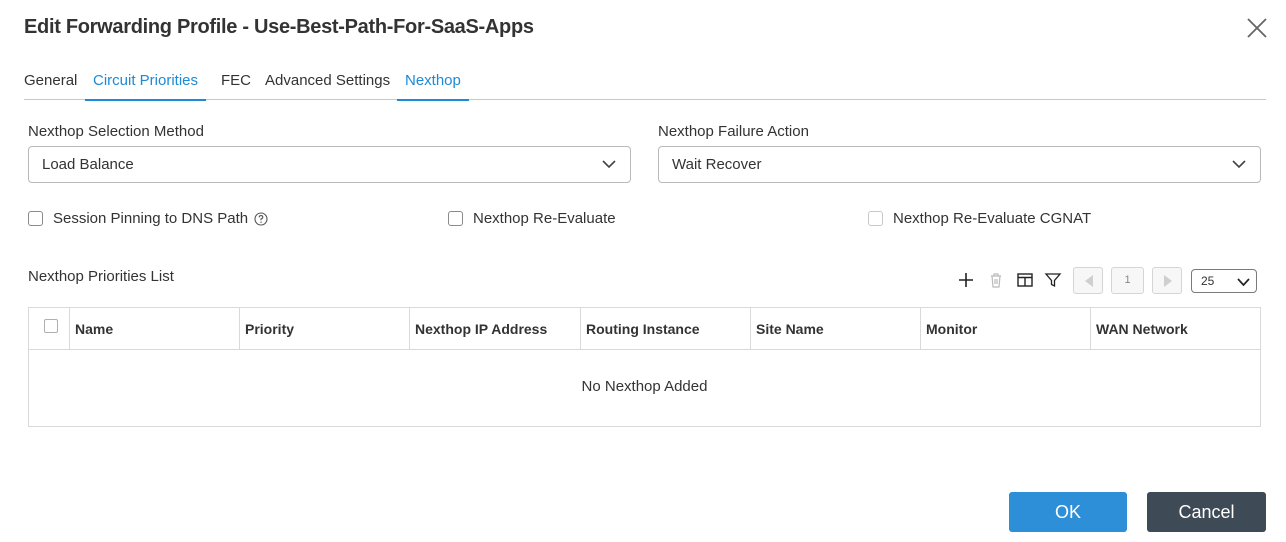 This screenshot has width=1286, height=542. What do you see at coordinates (717, 164) in the screenshot?
I see `failure-action-value: Wait Recover` at bounding box center [717, 164].